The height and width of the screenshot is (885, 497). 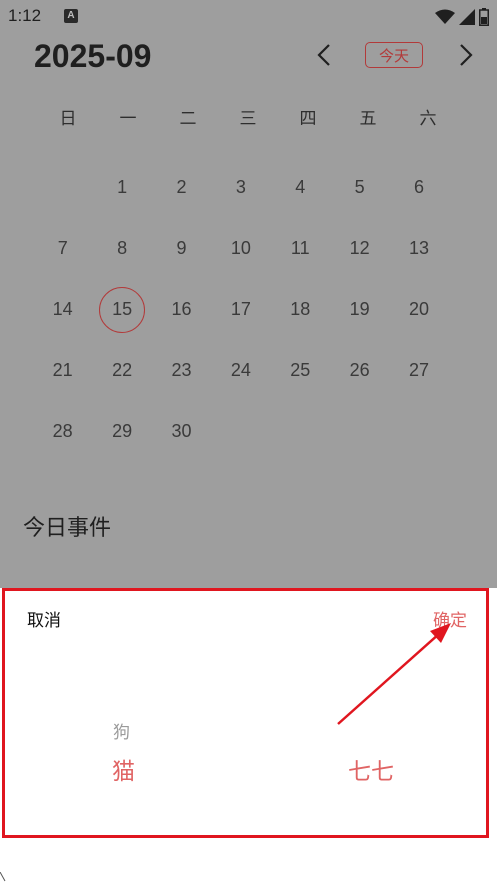 What do you see at coordinates (445, 16) in the screenshot?
I see `wifi-icon` at bounding box center [445, 16].